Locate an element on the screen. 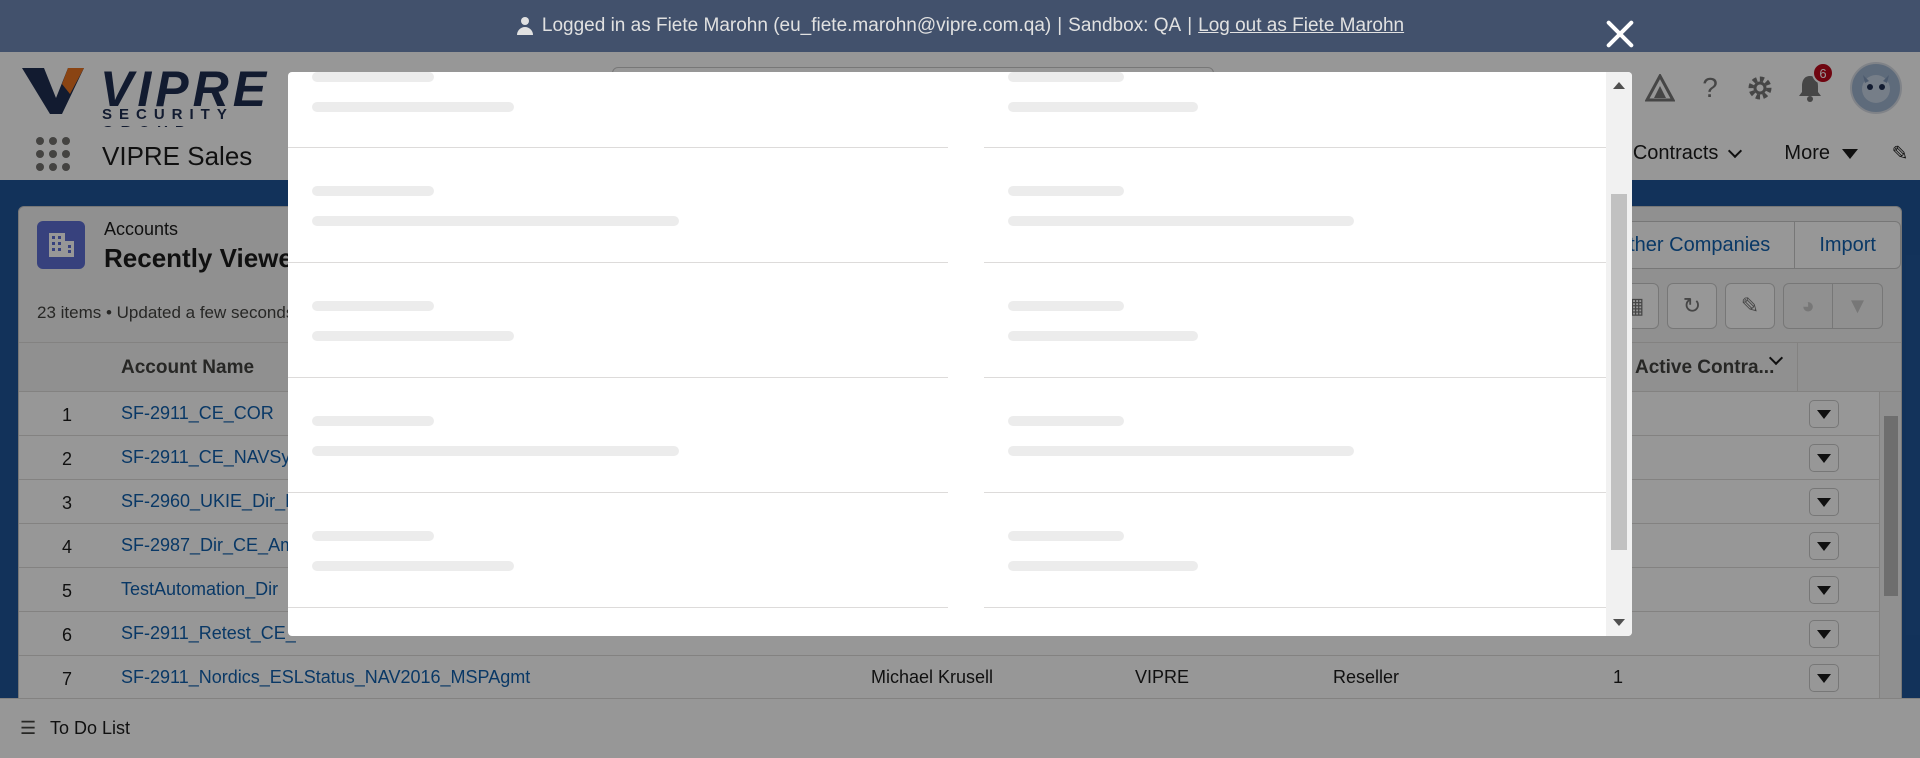  scrollbar-thumb is located at coordinates (1619, 372).